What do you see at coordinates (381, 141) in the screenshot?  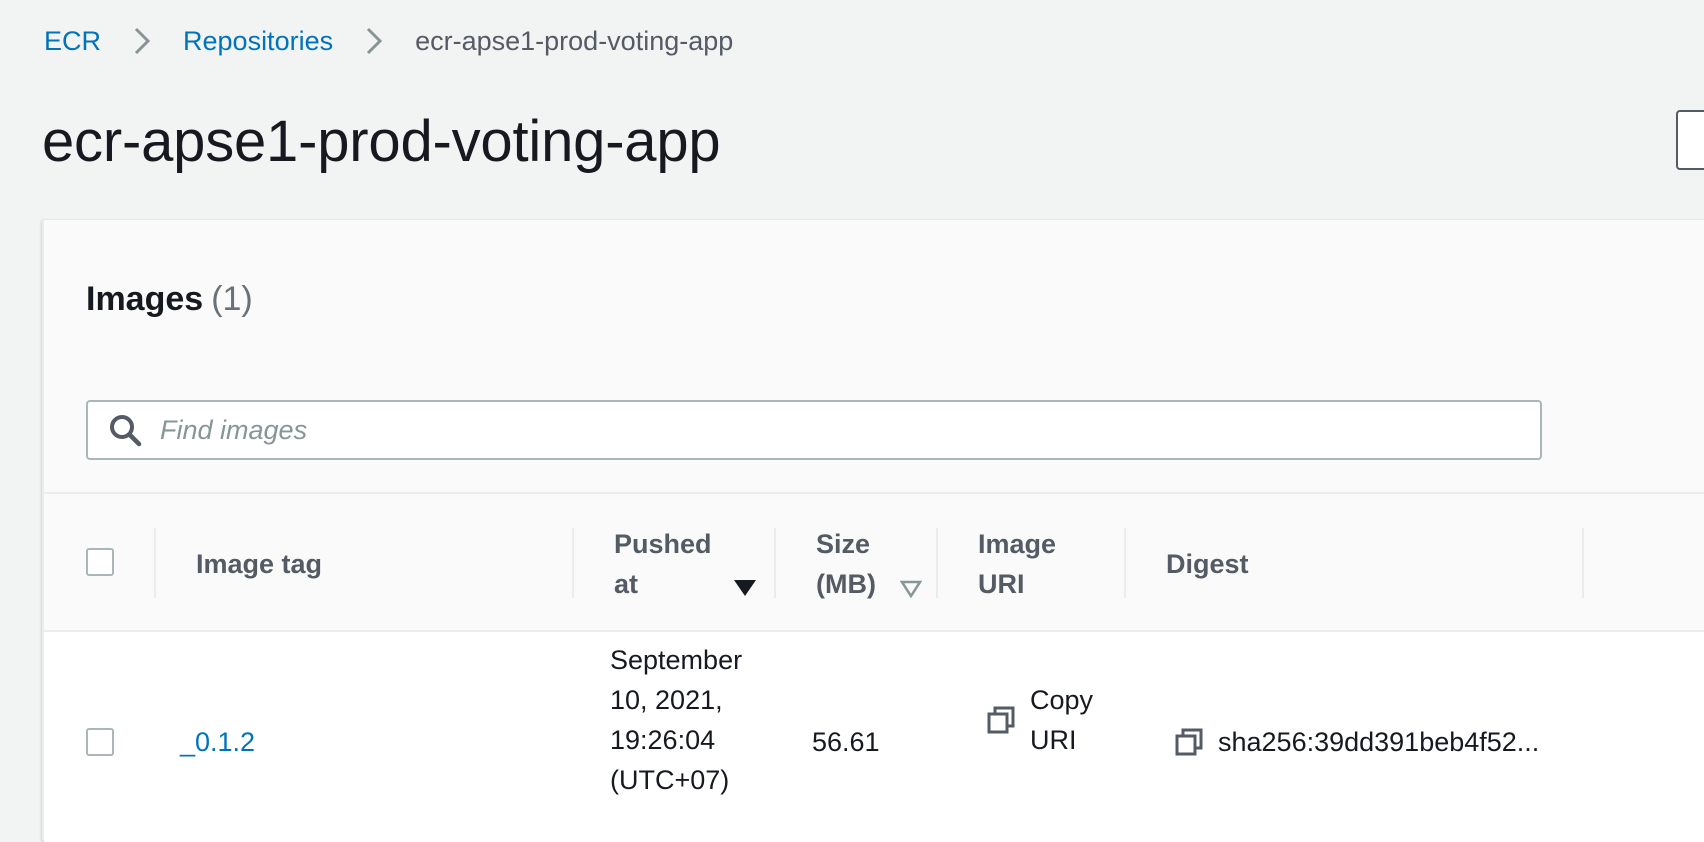 I see `page-title: ecr-apse1-prod-voting-app` at bounding box center [381, 141].